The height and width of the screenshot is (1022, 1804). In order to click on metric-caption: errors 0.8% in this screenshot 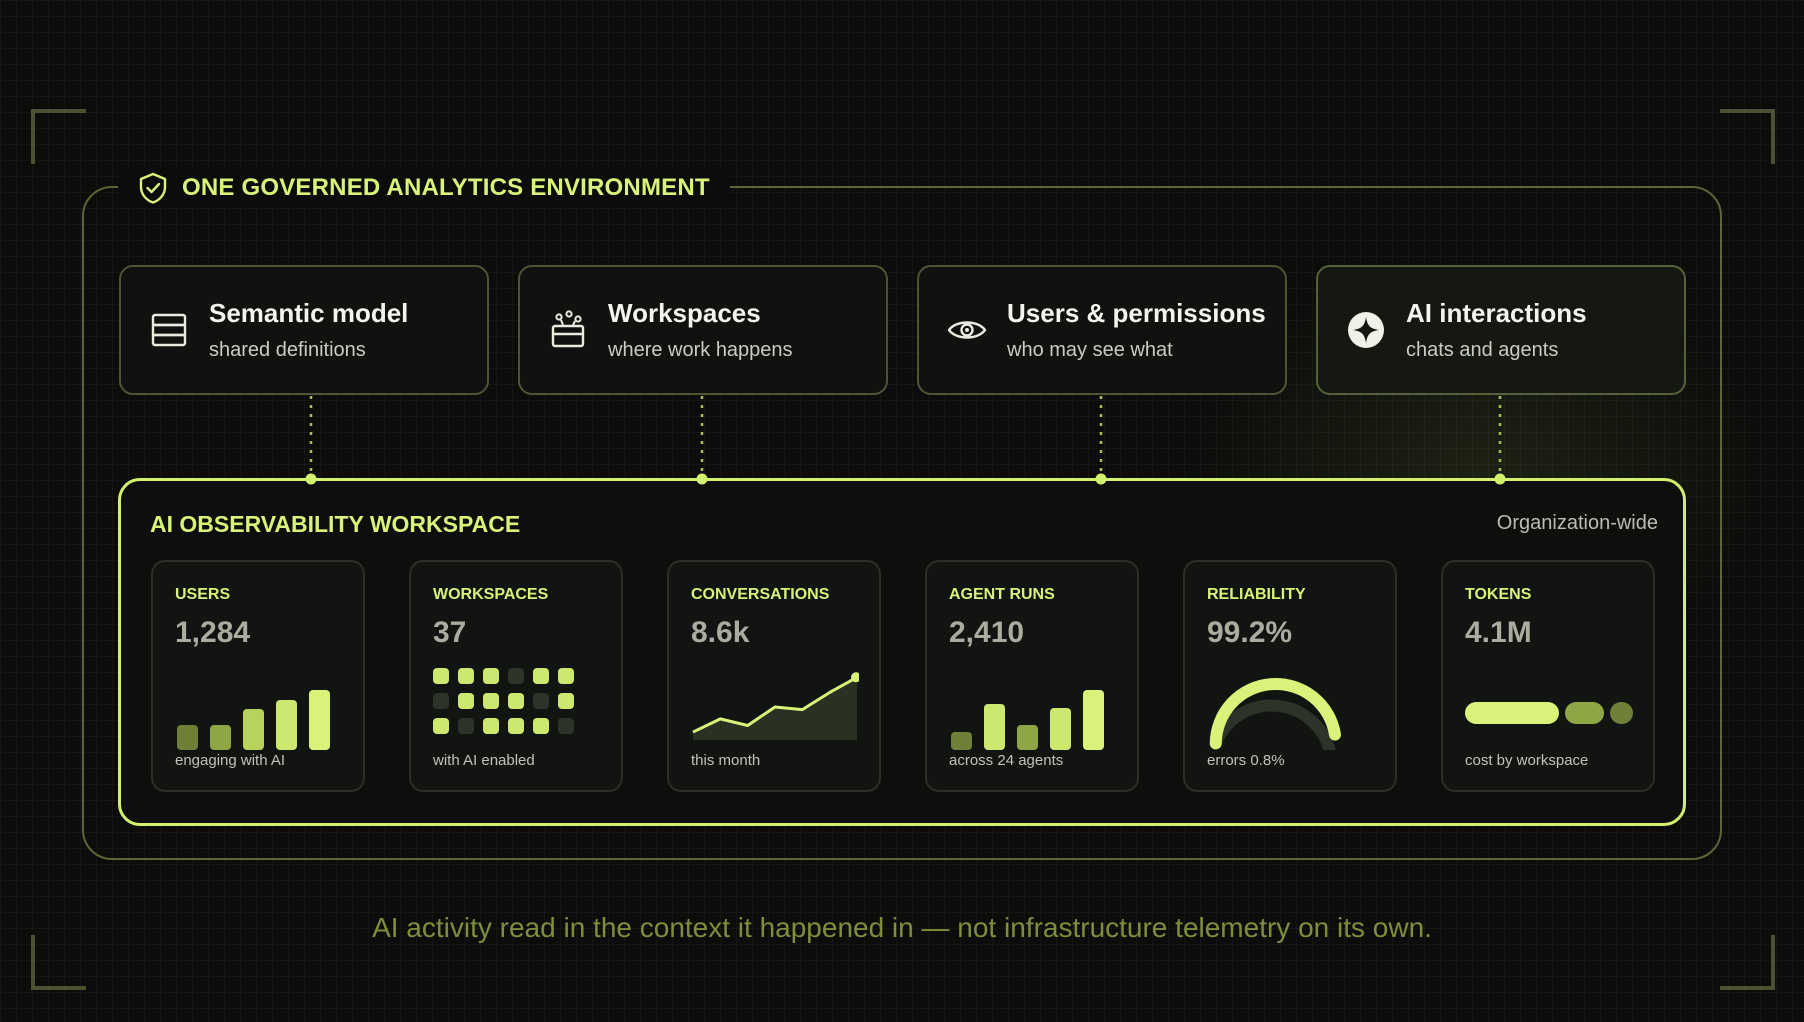, I will do `click(1246, 760)`.